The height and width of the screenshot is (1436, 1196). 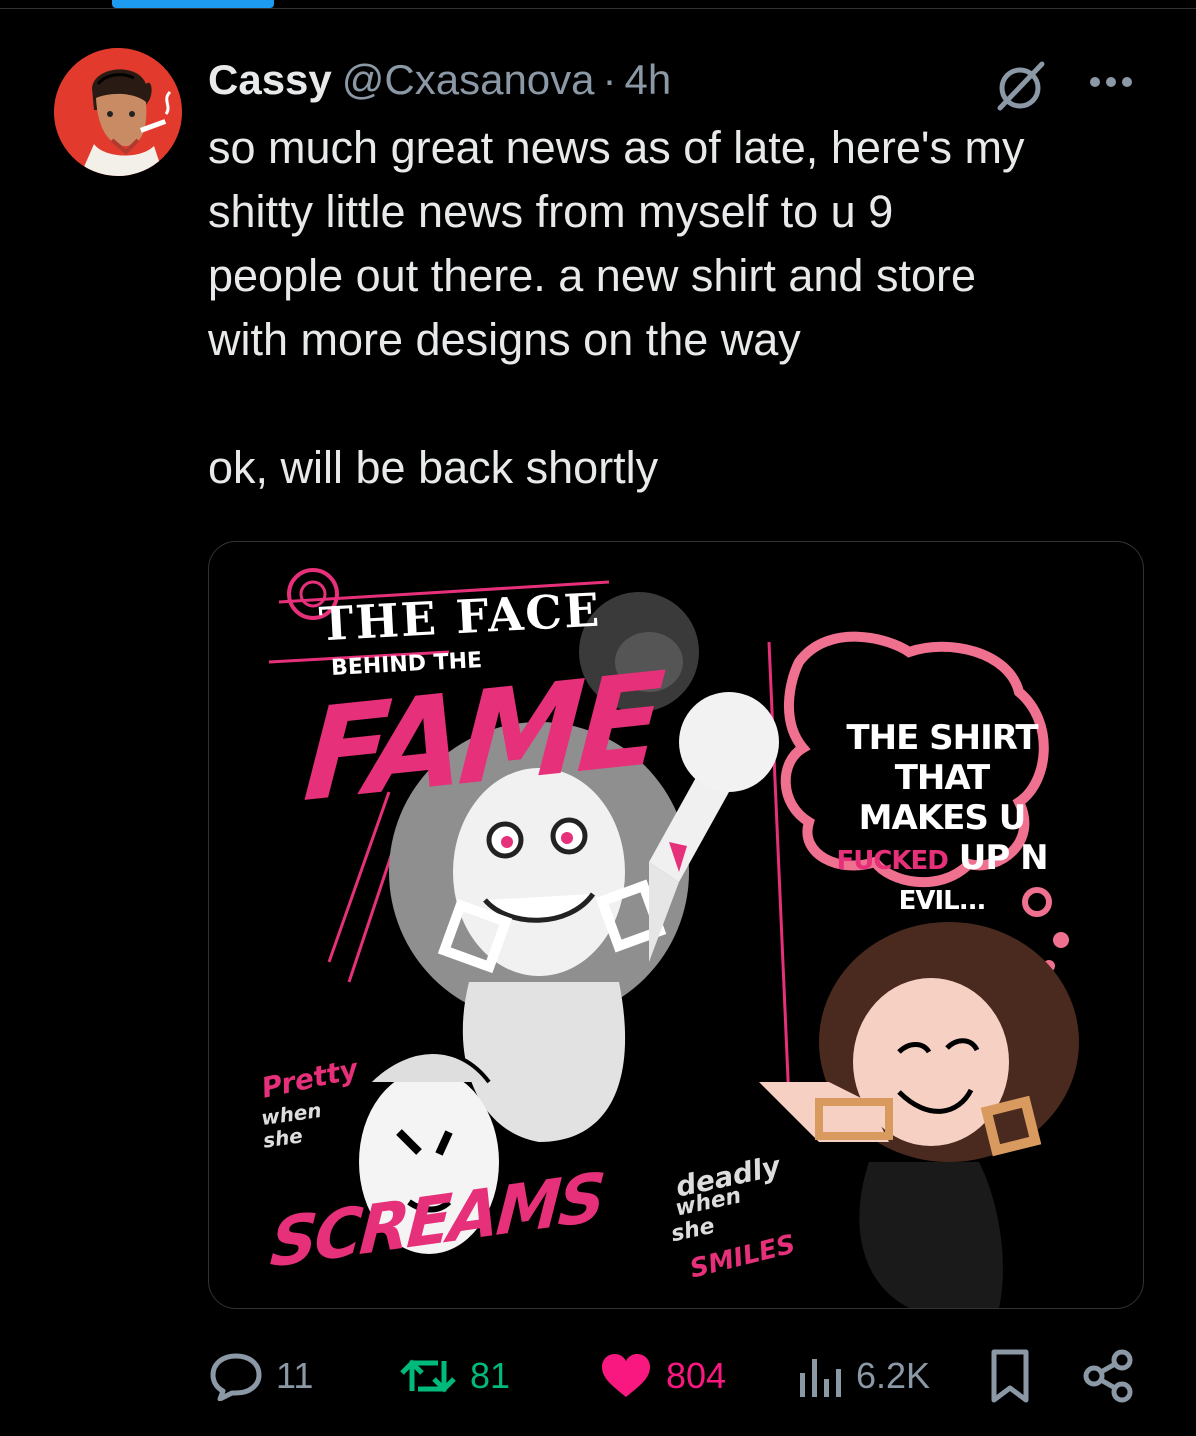 I want to click on retweet-button: 81, so click(x=454, y=1376).